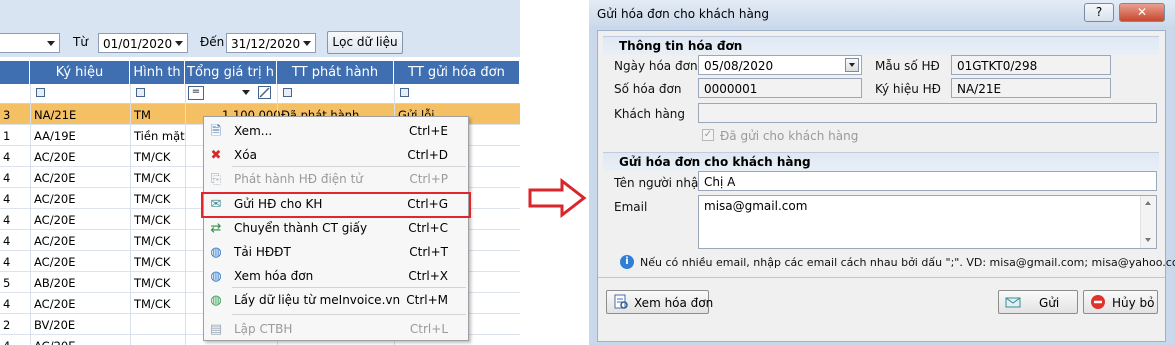 The width and height of the screenshot is (1175, 345). Describe the element at coordinates (708, 135) in the screenshot. I see `sent-checkbox: ✓` at that location.